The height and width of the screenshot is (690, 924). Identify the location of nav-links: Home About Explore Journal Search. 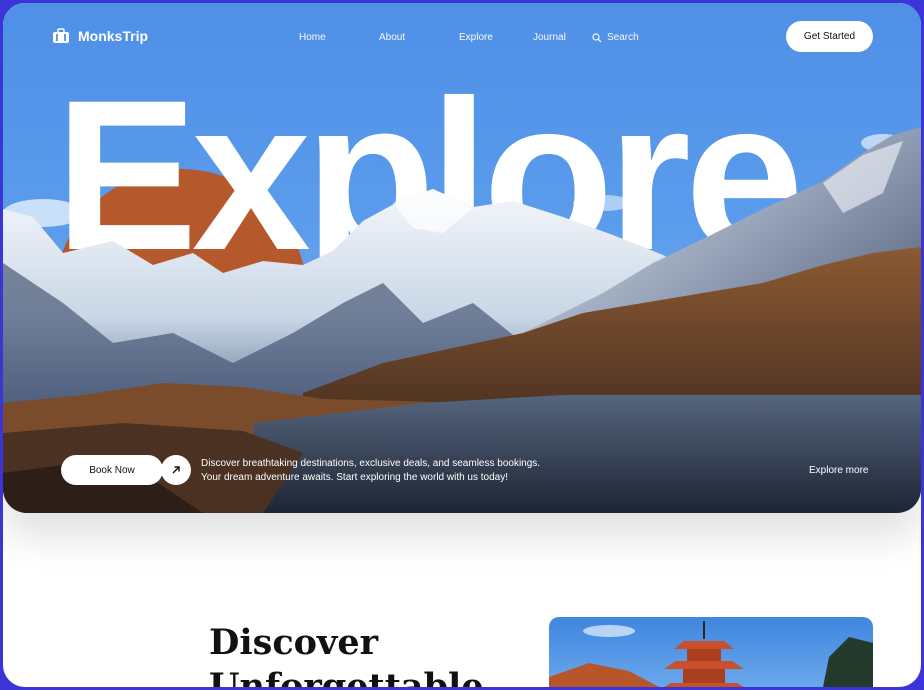
(462, 40).